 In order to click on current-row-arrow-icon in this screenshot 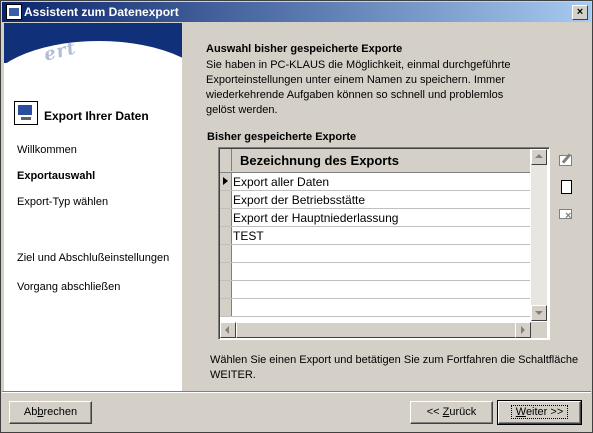, I will do `click(225, 181)`.